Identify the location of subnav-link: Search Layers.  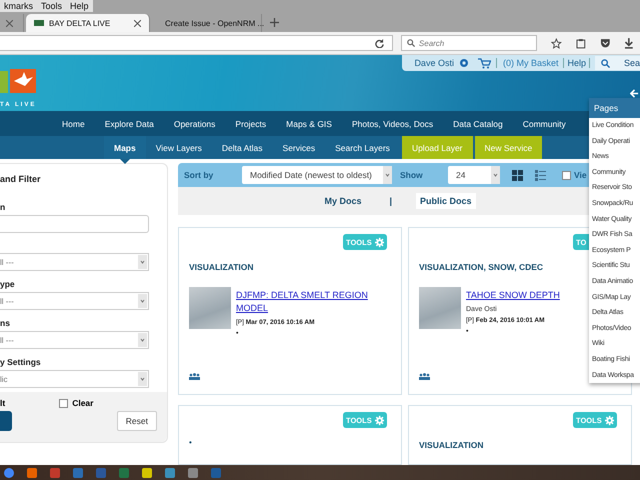
(362, 147).